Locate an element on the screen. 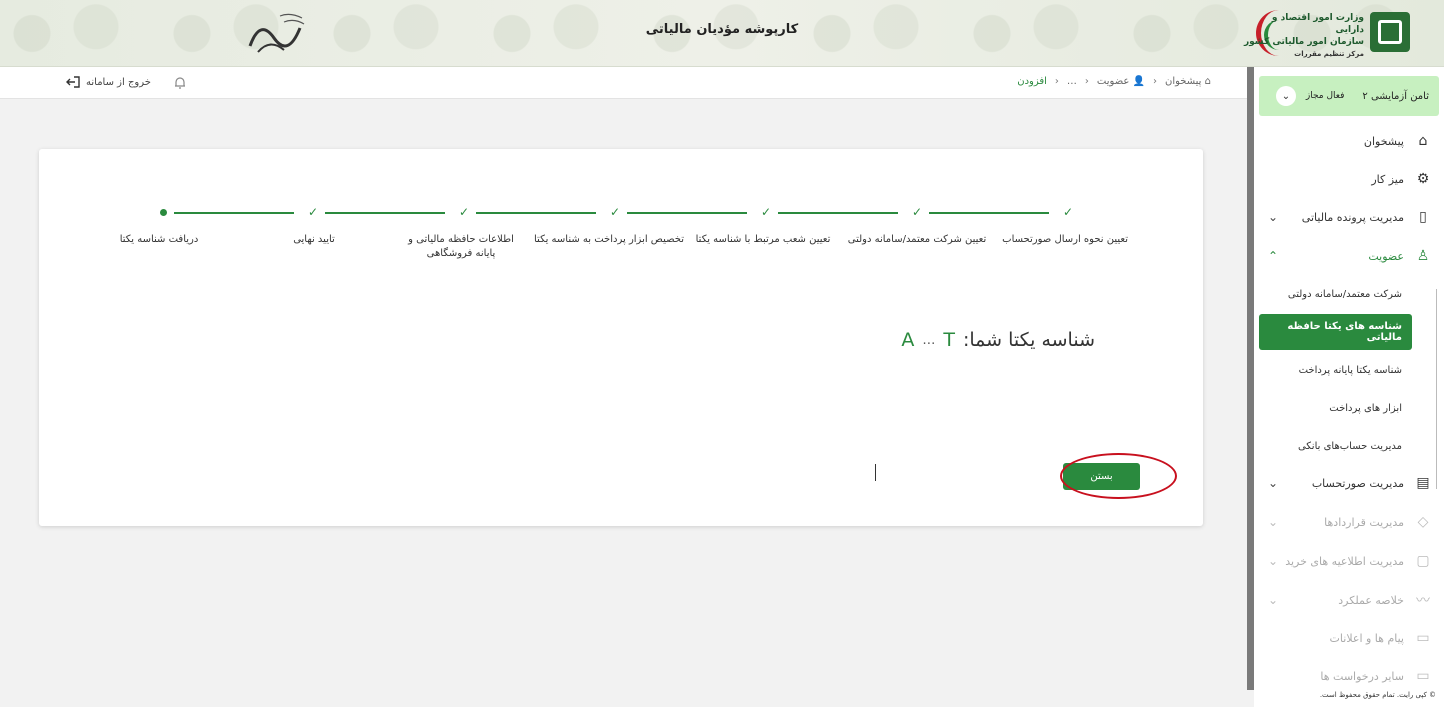 The image size is (1444, 707). unique-id-display: شناسه یکتا شما: T … A is located at coordinates (998, 340).